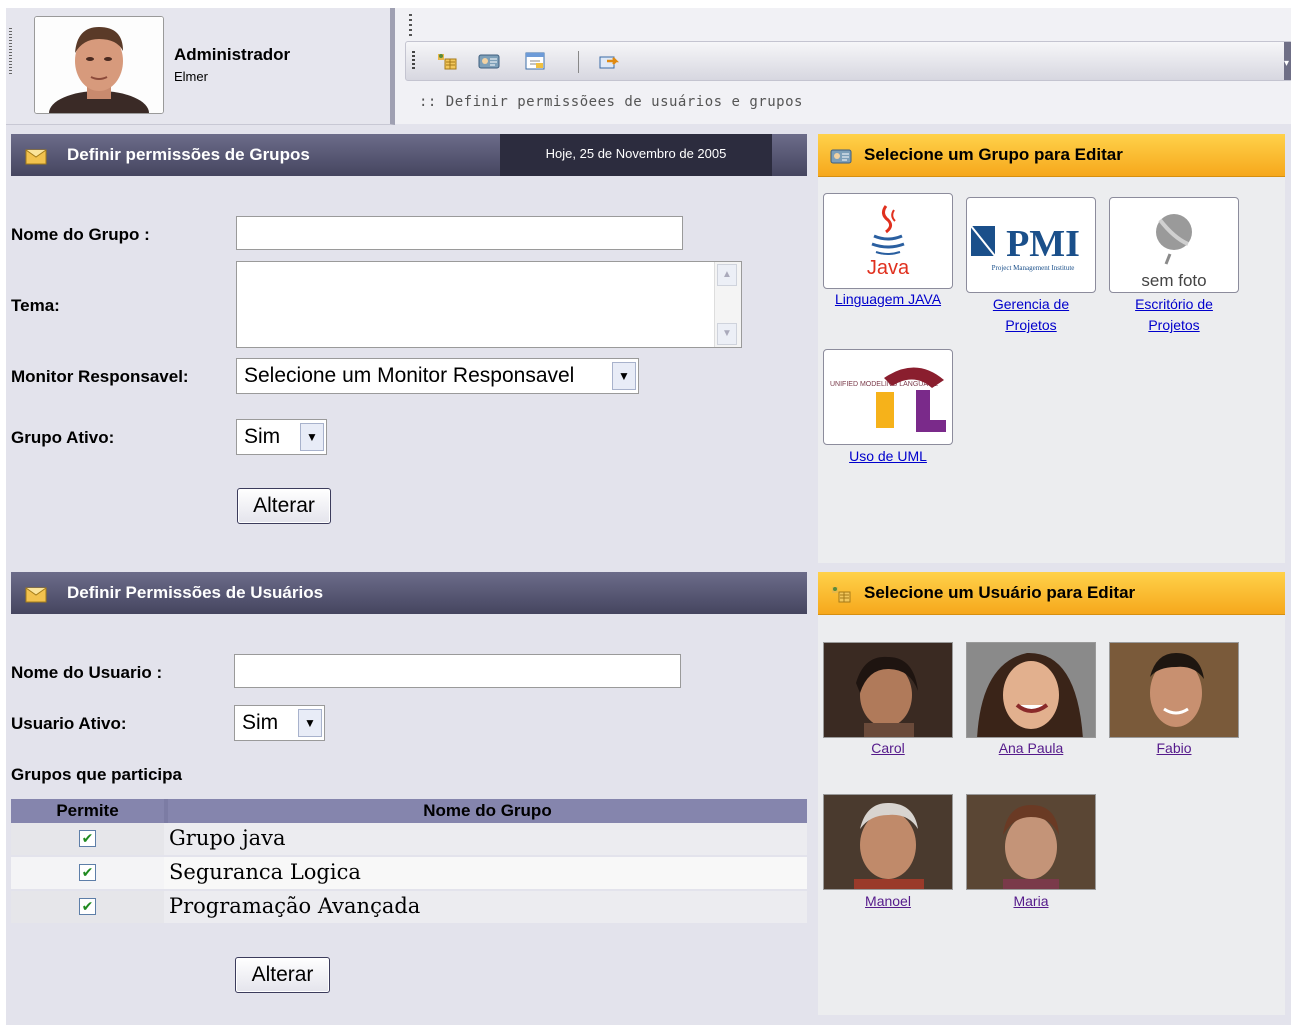 This screenshot has height=1025, width=1291. I want to click on scroll-up-icon: ▲, so click(727, 275).